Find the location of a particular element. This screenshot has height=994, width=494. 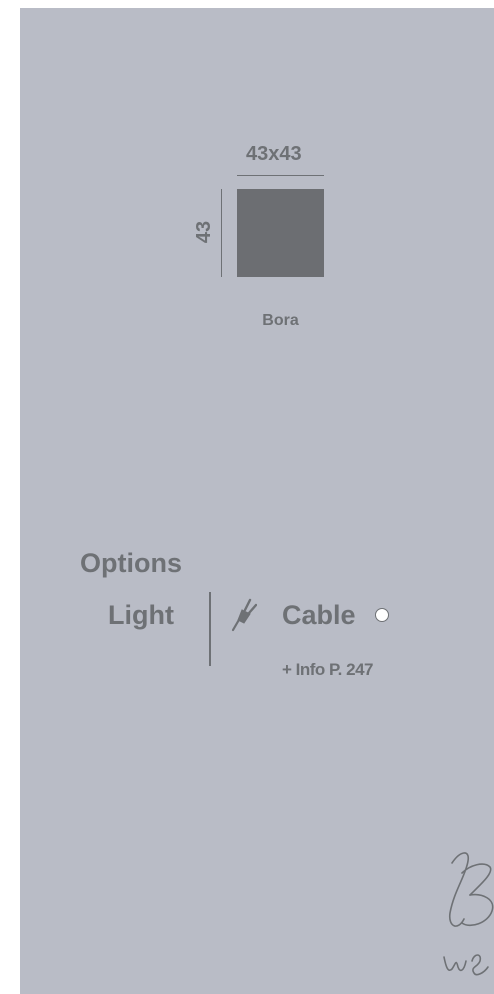

option-value-cable: Cable is located at coordinates (319, 615).